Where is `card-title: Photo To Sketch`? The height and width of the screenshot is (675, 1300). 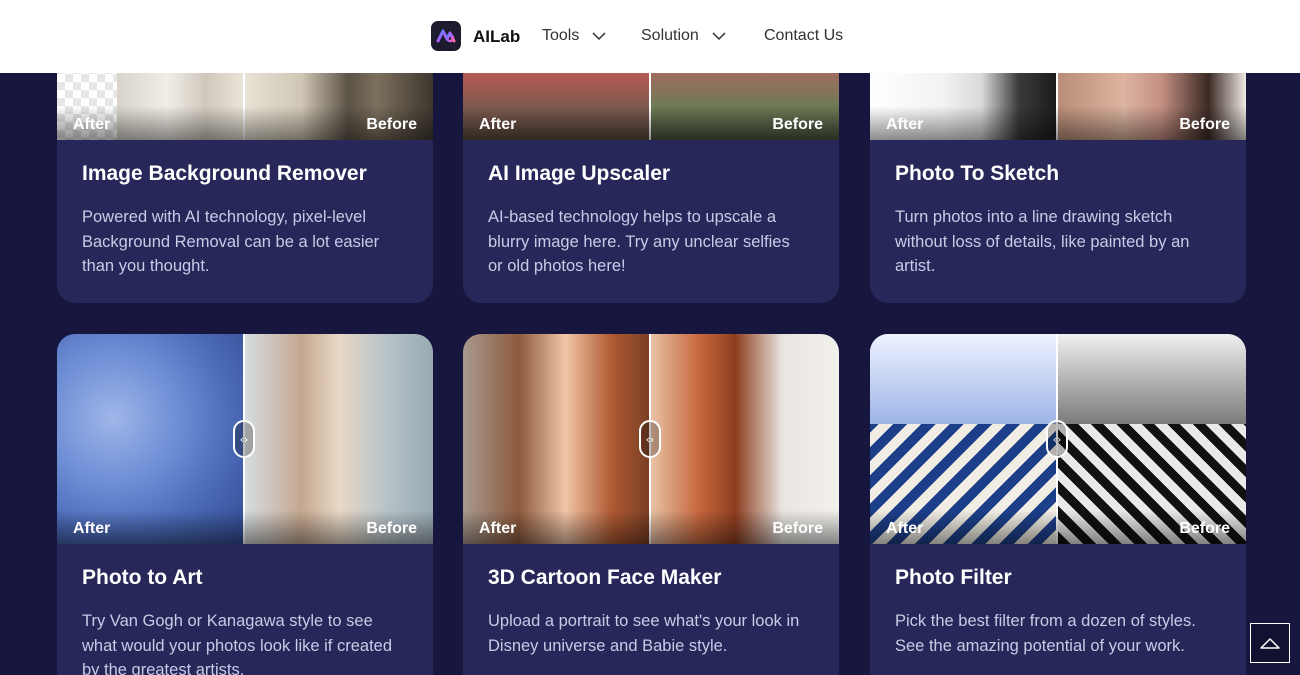 card-title: Photo To Sketch is located at coordinates (977, 173).